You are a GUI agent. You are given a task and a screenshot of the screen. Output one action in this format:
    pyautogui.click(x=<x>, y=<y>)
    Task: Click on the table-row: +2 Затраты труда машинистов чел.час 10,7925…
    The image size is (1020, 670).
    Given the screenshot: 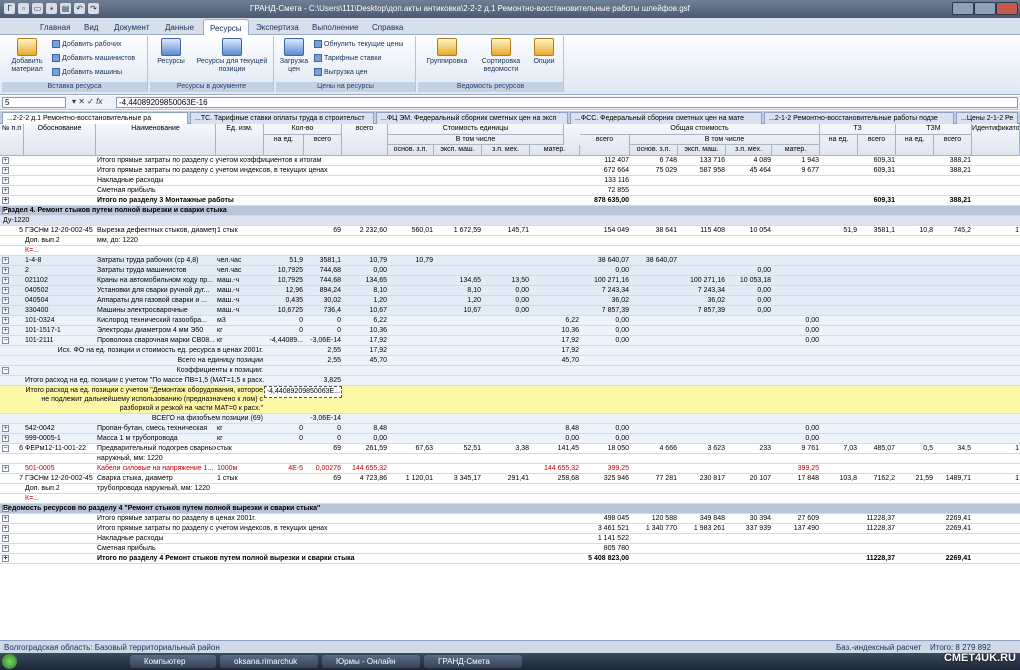 What is the action you would take?
    pyautogui.click(x=510, y=271)
    